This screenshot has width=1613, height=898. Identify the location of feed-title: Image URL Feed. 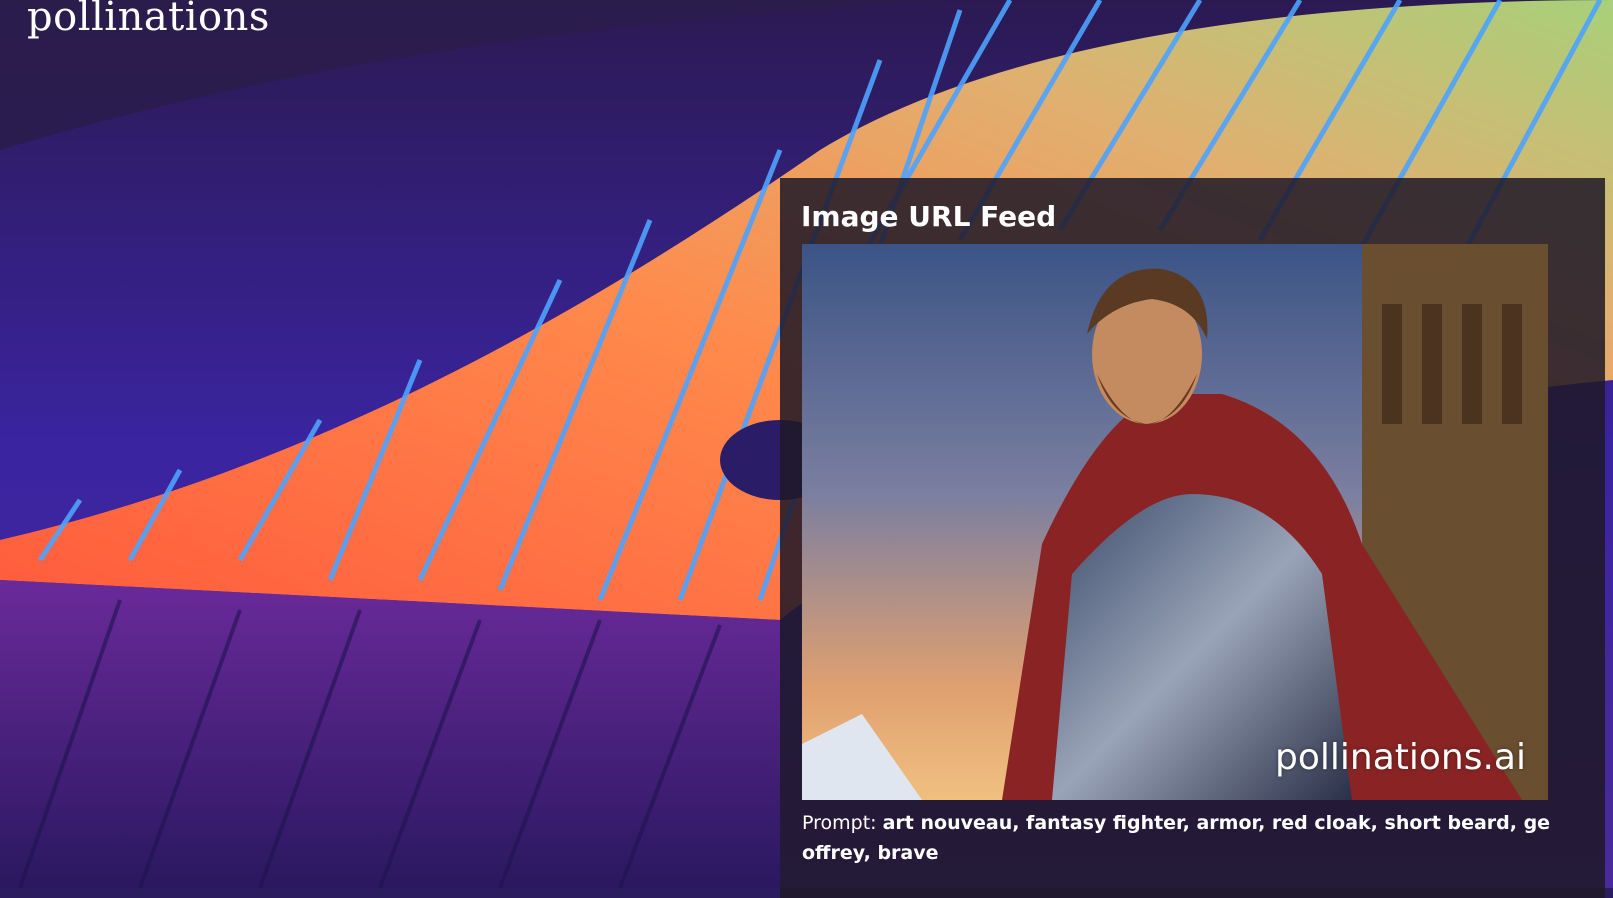
(929, 216).